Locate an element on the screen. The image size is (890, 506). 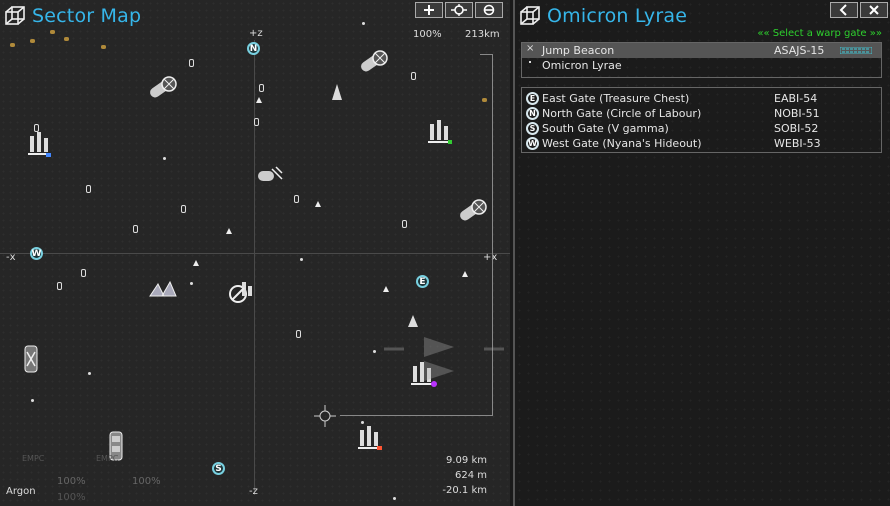
plus-icon is located at coordinates (429, 10).